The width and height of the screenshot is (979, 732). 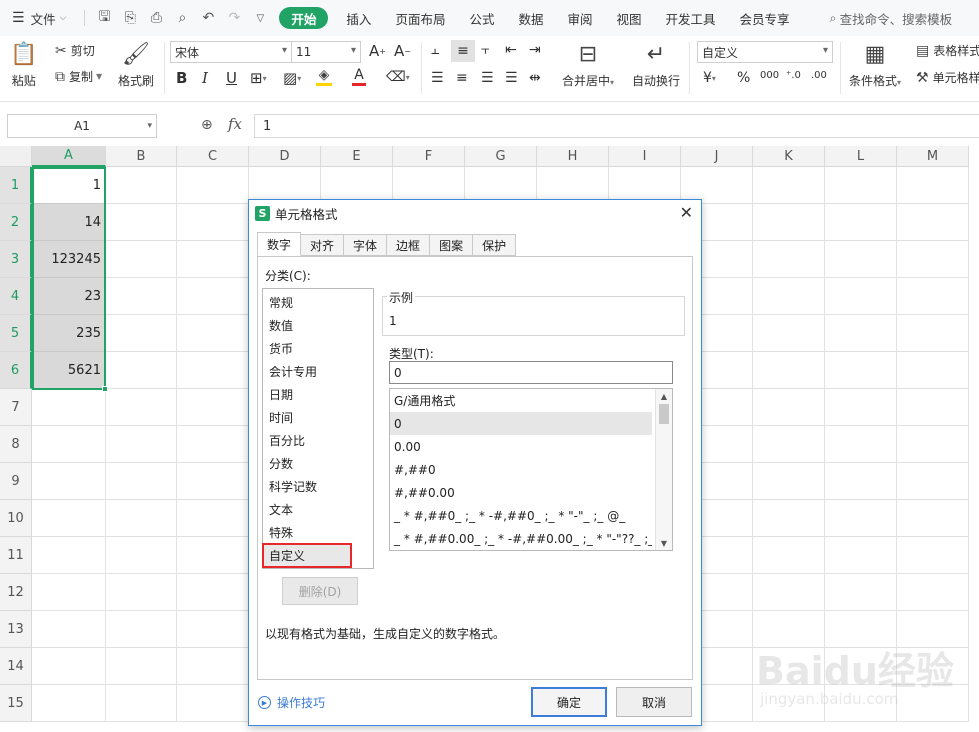 What do you see at coordinates (69, 555) in the screenshot?
I see `cell-a11` at bounding box center [69, 555].